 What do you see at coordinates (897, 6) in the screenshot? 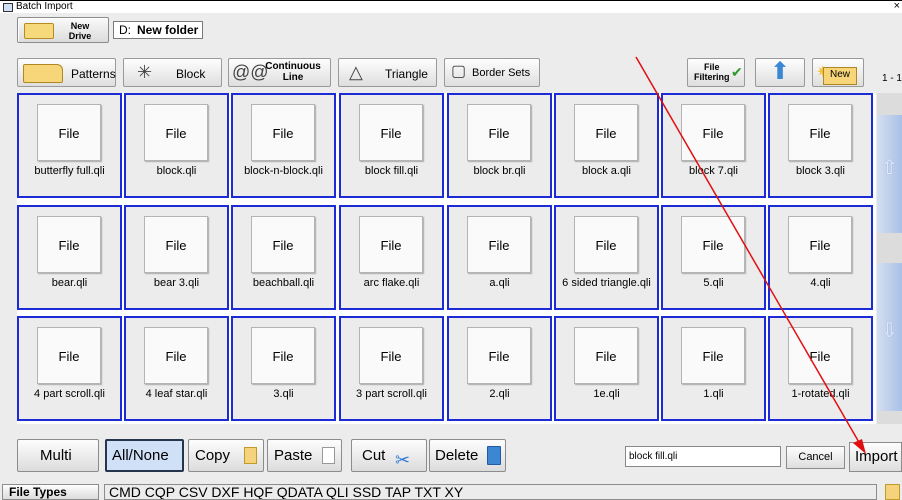
I see `close-icon: ×` at bounding box center [897, 6].